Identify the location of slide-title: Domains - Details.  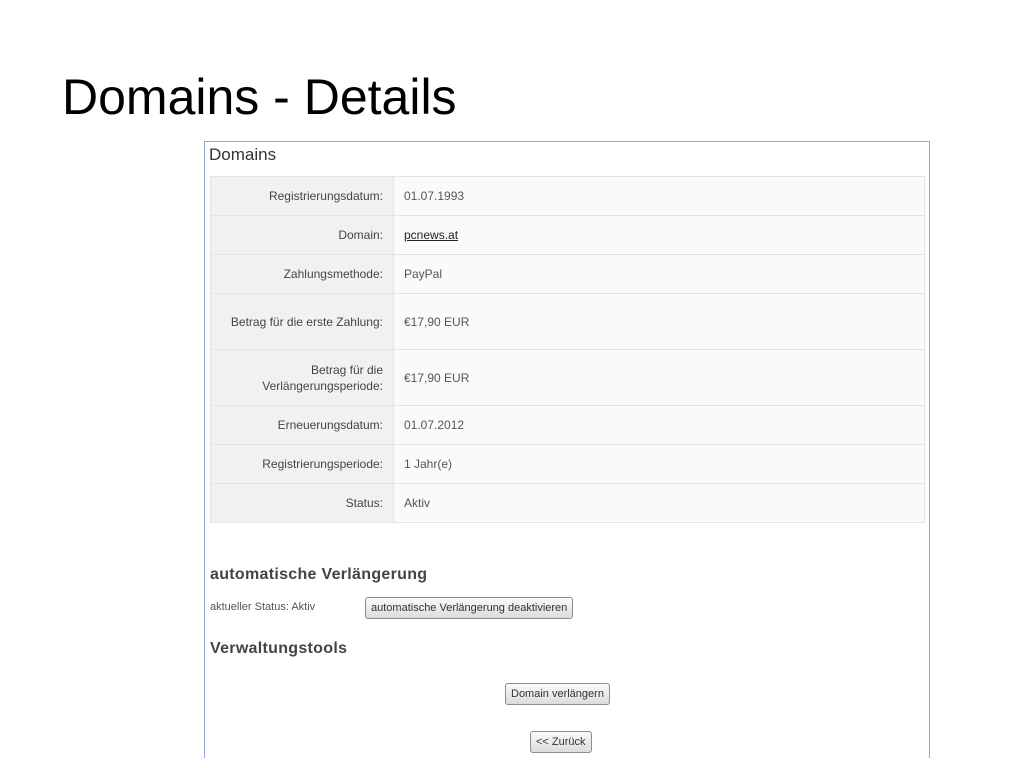
(259, 97).